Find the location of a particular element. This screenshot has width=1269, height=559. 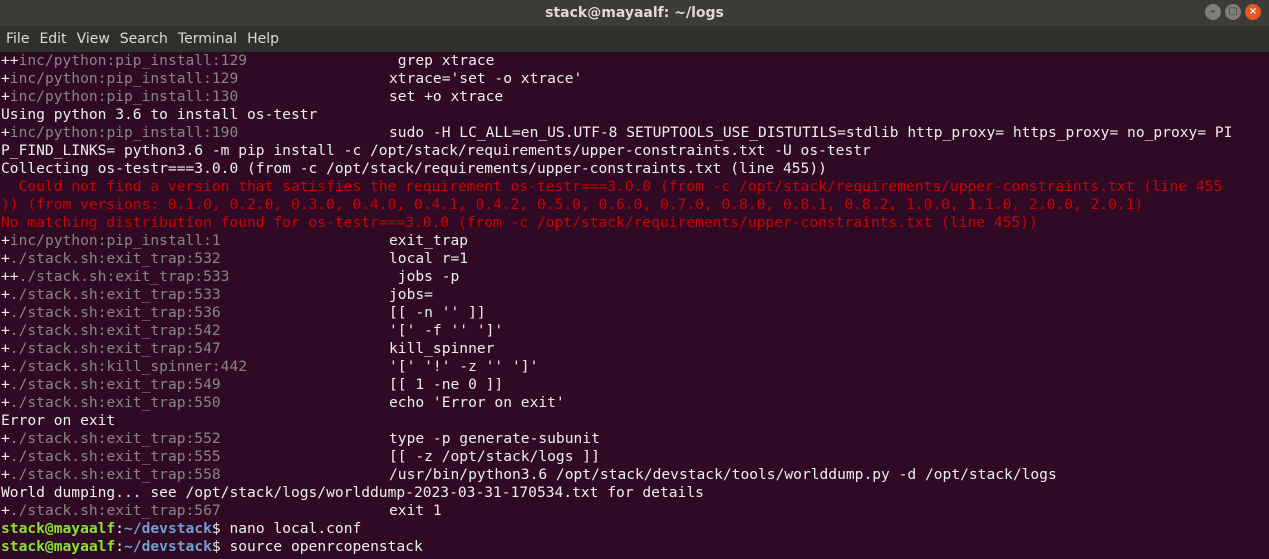

menu-file: File is located at coordinates (17, 39).